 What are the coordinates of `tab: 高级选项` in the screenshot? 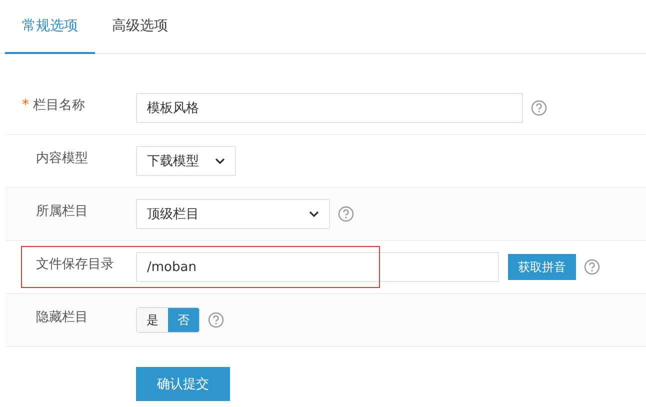 It's located at (140, 27).